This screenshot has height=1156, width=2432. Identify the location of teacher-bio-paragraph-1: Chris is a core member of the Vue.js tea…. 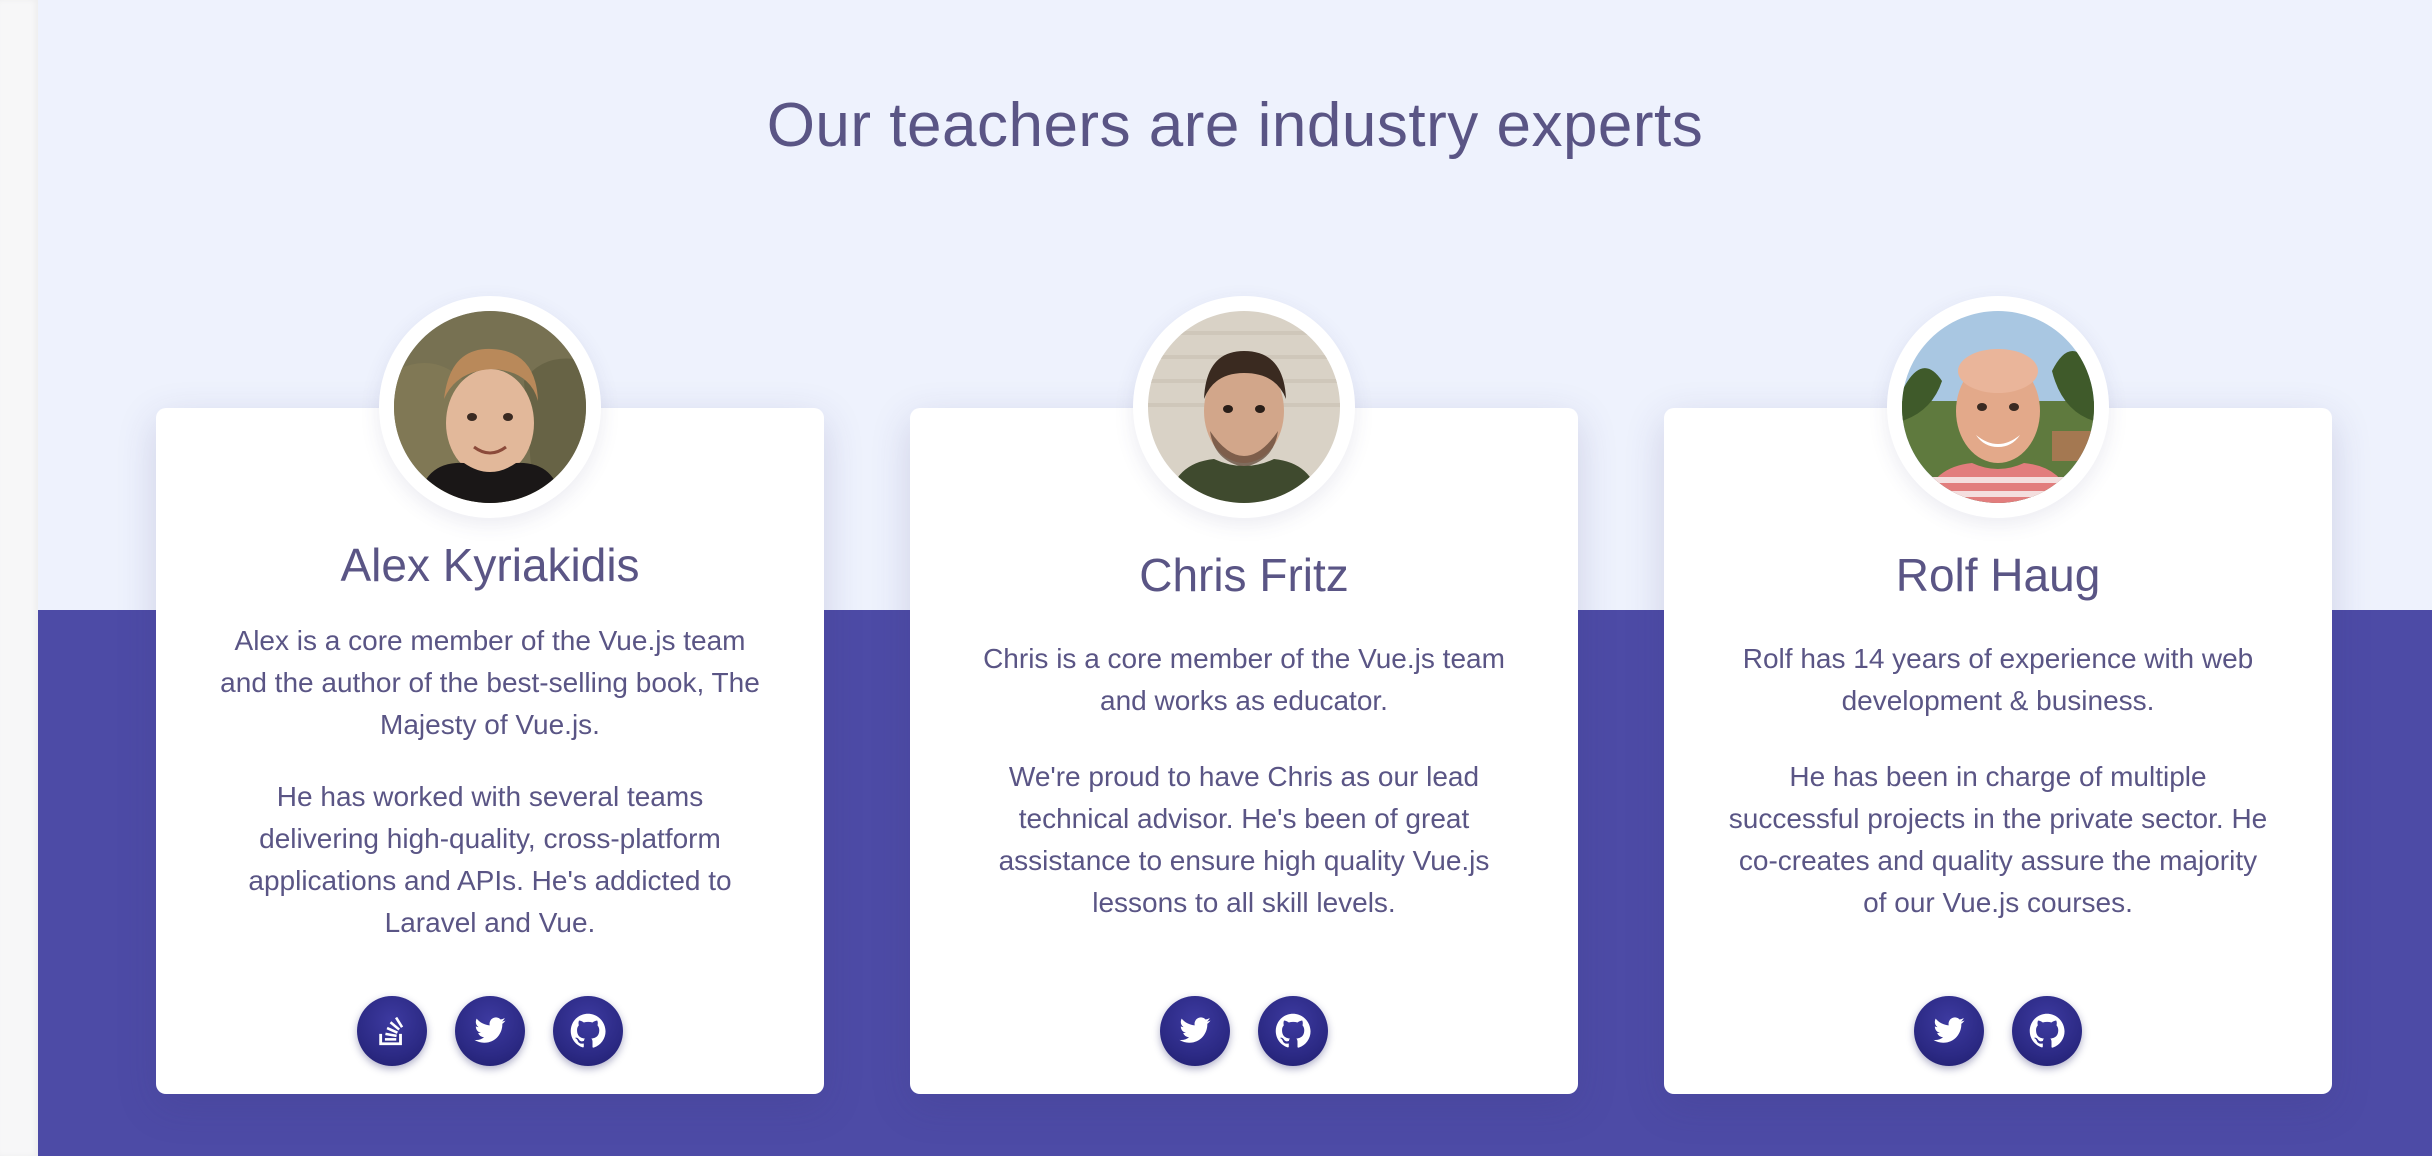
(1244, 679).